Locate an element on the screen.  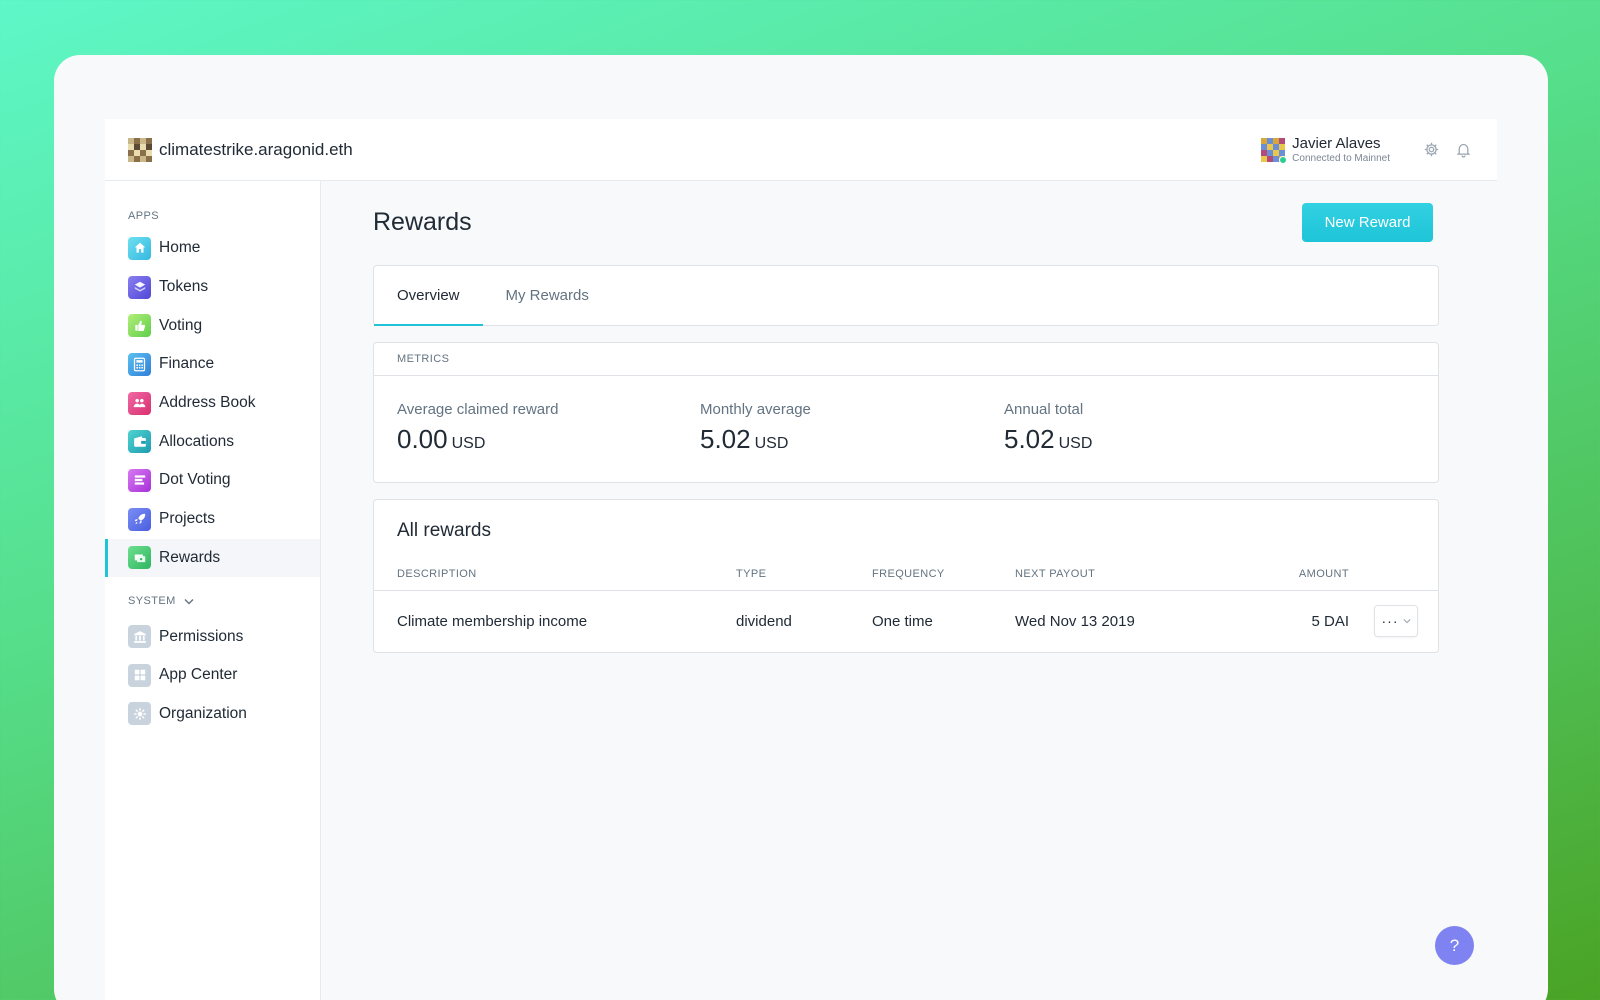
sidebar-item-label: Dot Voting is located at coordinates (195, 480).